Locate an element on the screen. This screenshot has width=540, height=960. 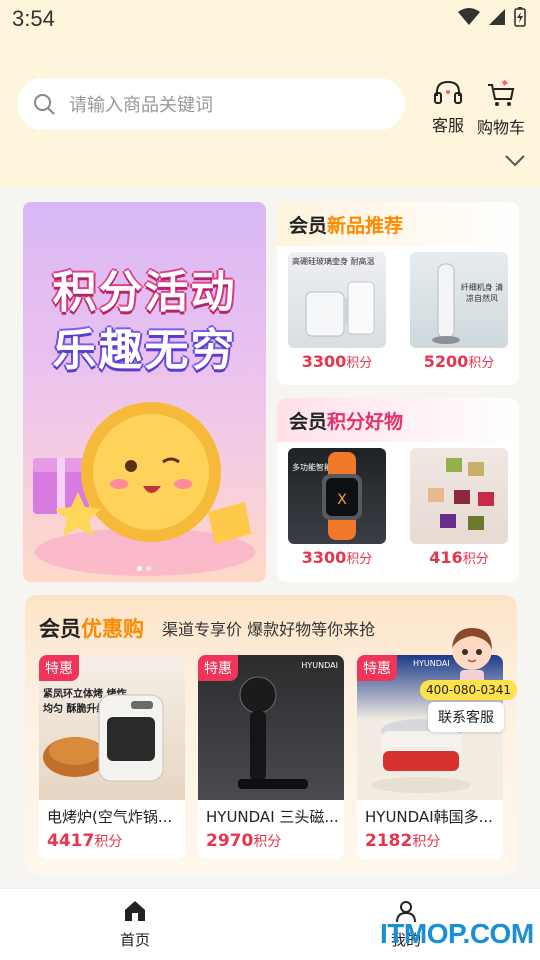
carousel-dots is located at coordinates (144, 568).